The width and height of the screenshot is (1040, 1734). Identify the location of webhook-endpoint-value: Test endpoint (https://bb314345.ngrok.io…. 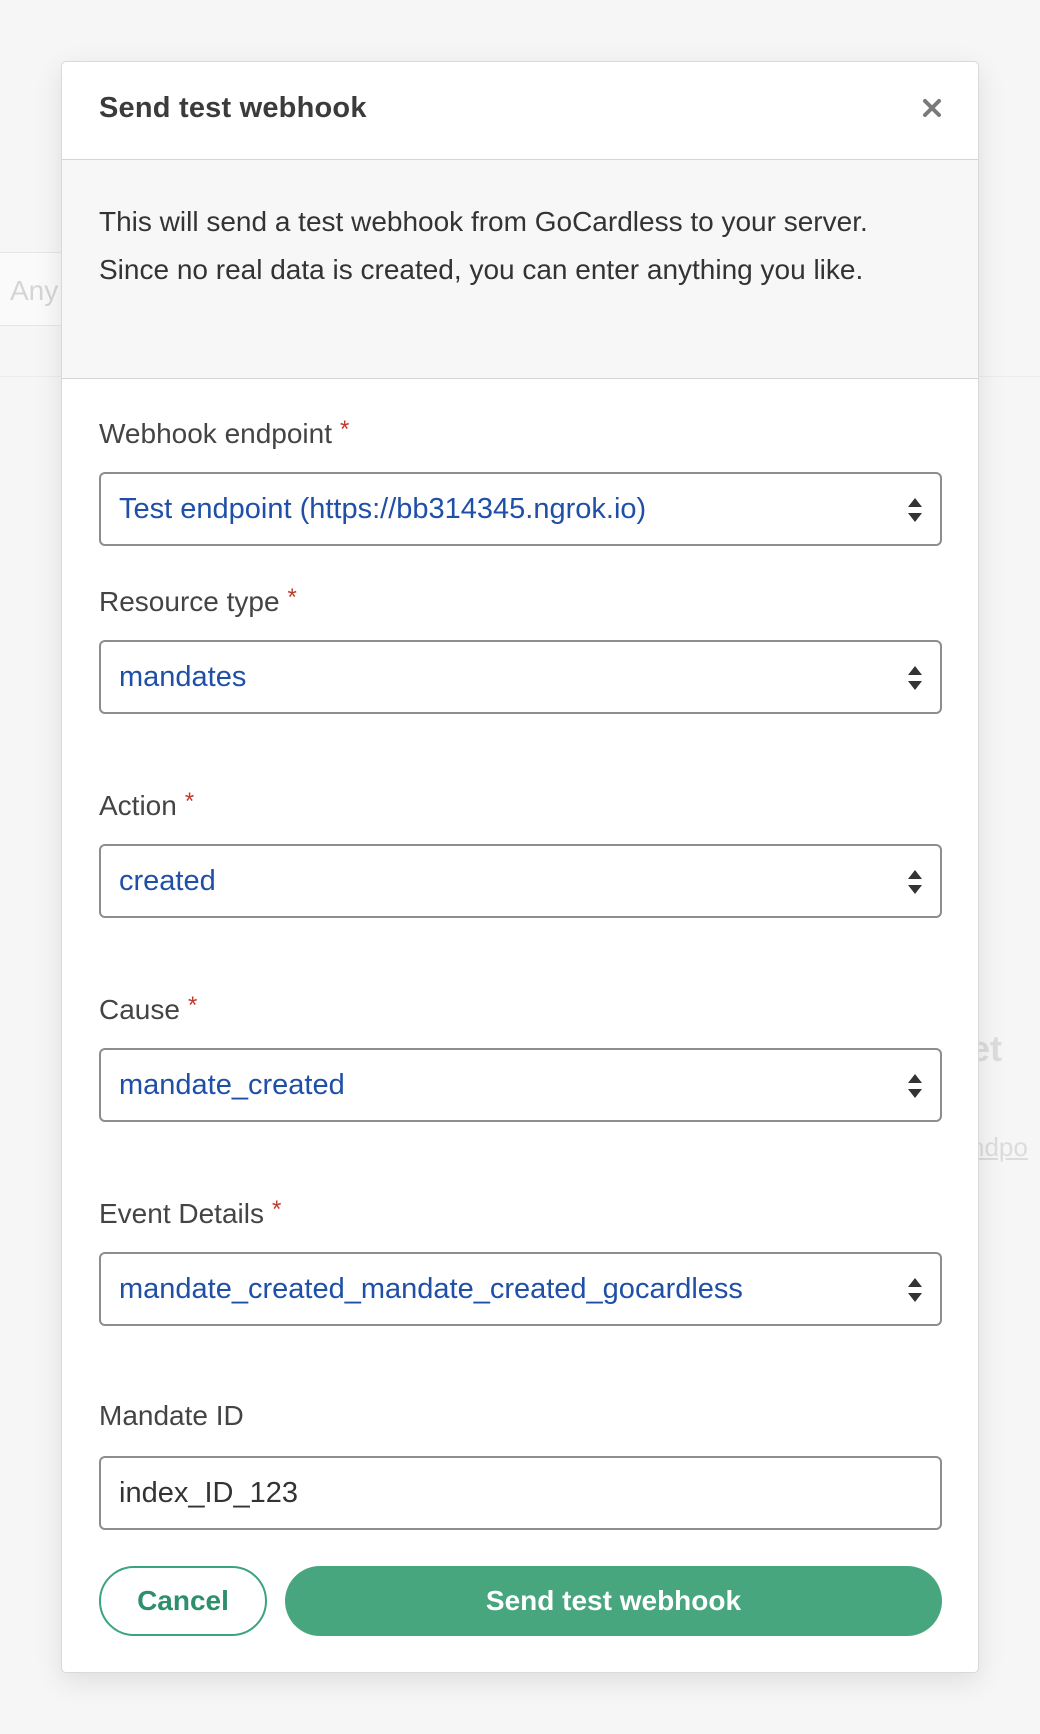
(383, 509).